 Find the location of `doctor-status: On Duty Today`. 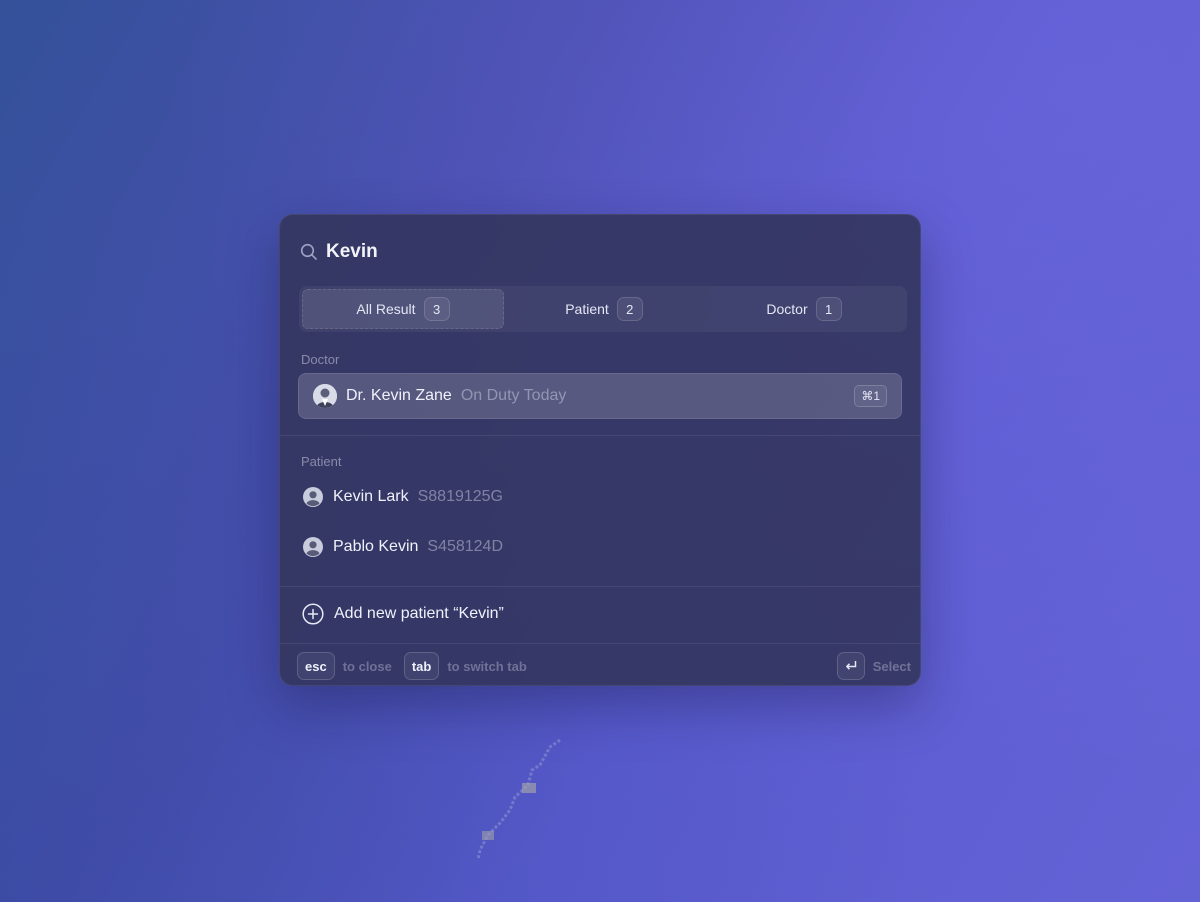

doctor-status: On Duty Today is located at coordinates (513, 395).